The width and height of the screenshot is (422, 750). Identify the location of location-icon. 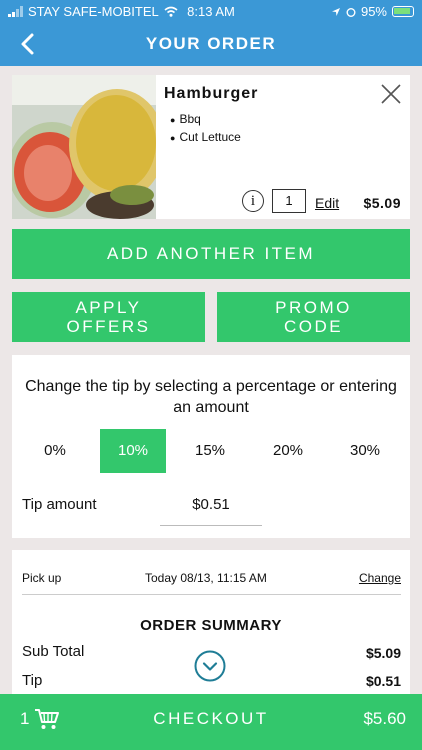
(335, 11).